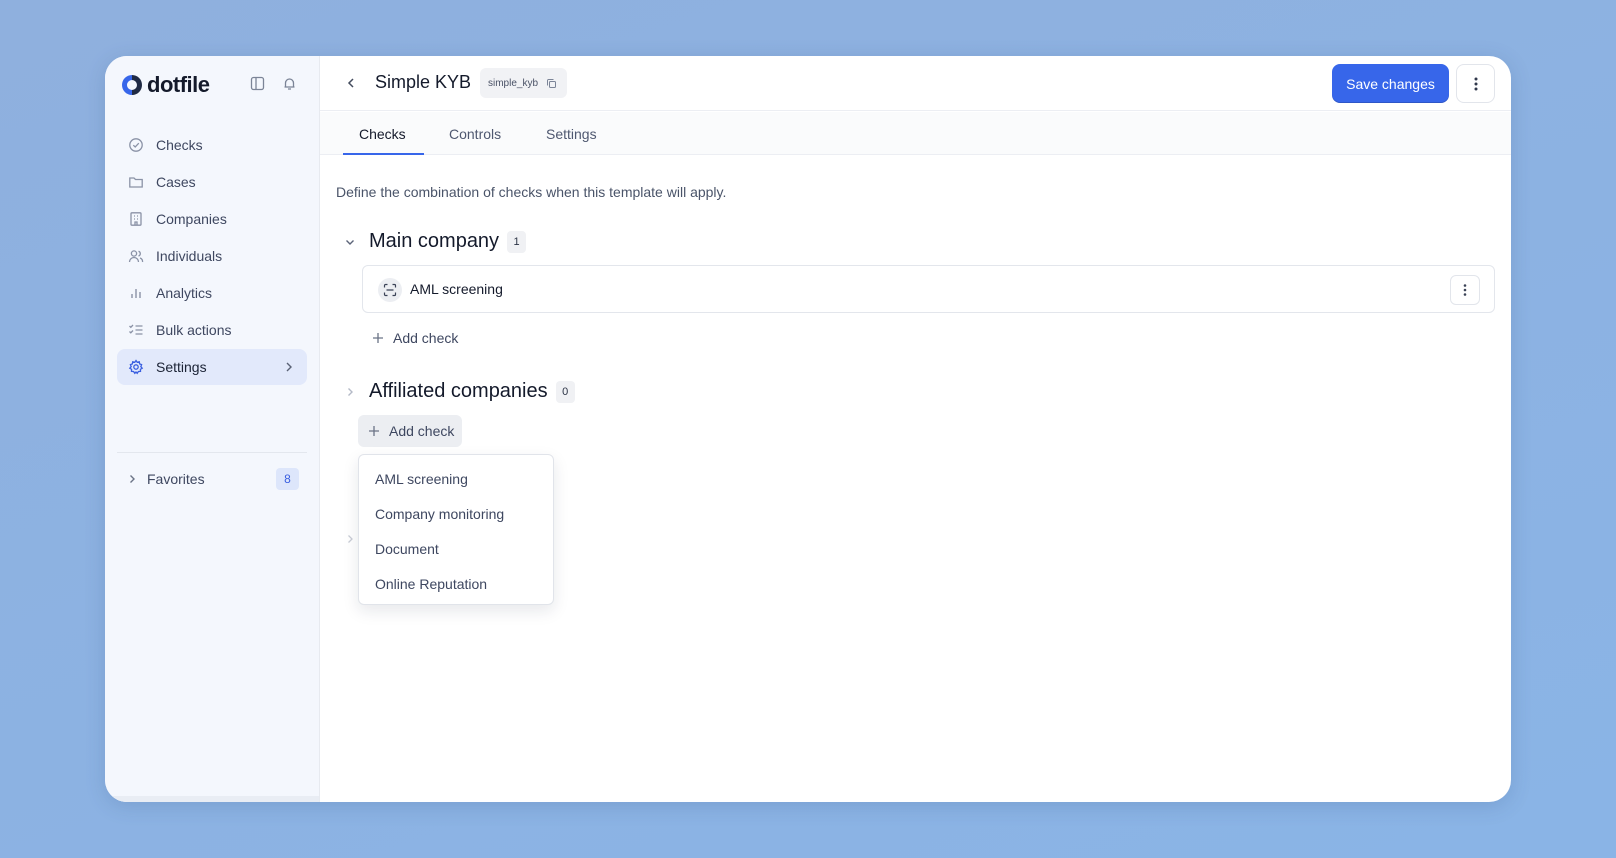 This screenshot has height=858, width=1616. What do you see at coordinates (136, 219) in the screenshot?
I see `building-icon` at bounding box center [136, 219].